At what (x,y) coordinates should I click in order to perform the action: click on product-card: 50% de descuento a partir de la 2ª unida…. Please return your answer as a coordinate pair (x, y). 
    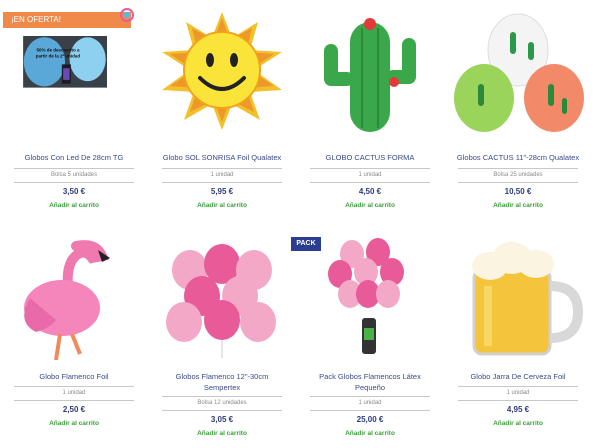
    Looking at the image, I should click on (74, 110).